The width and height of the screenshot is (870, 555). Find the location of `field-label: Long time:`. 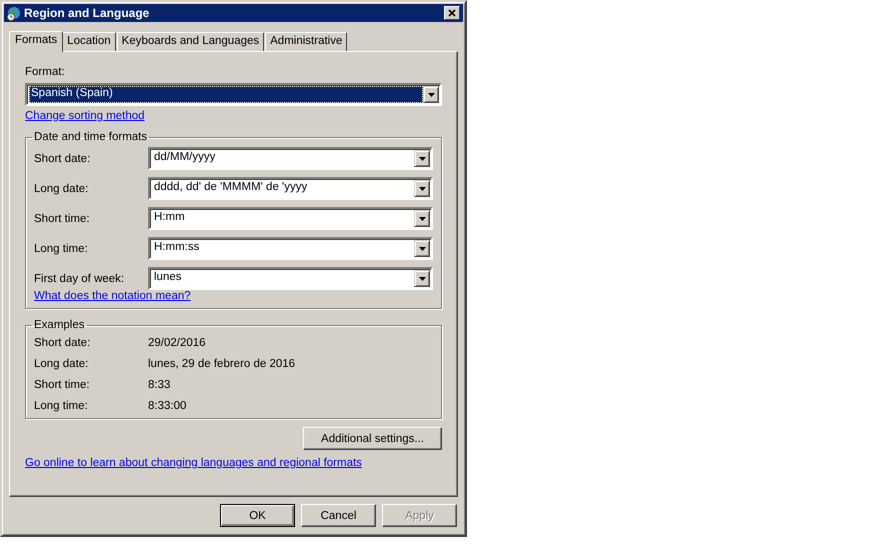

field-label: Long time: is located at coordinates (61, 248).